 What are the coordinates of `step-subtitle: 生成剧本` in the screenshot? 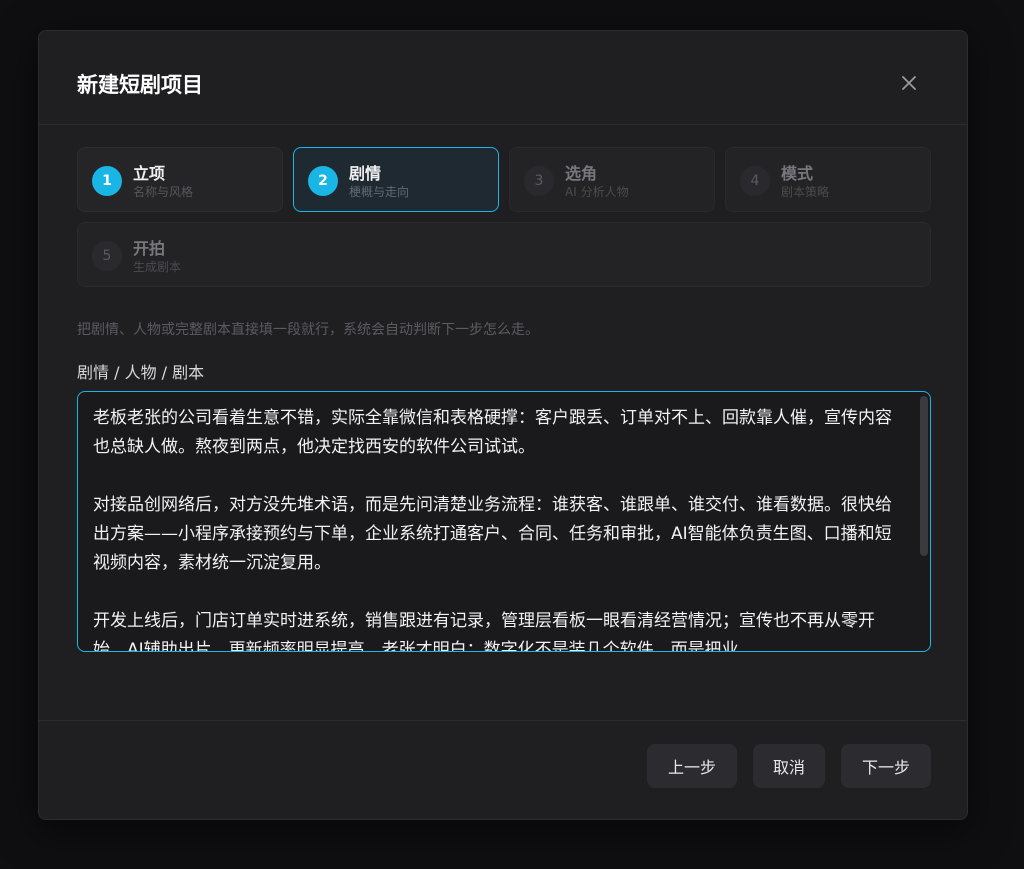 It's located at (157, 267).